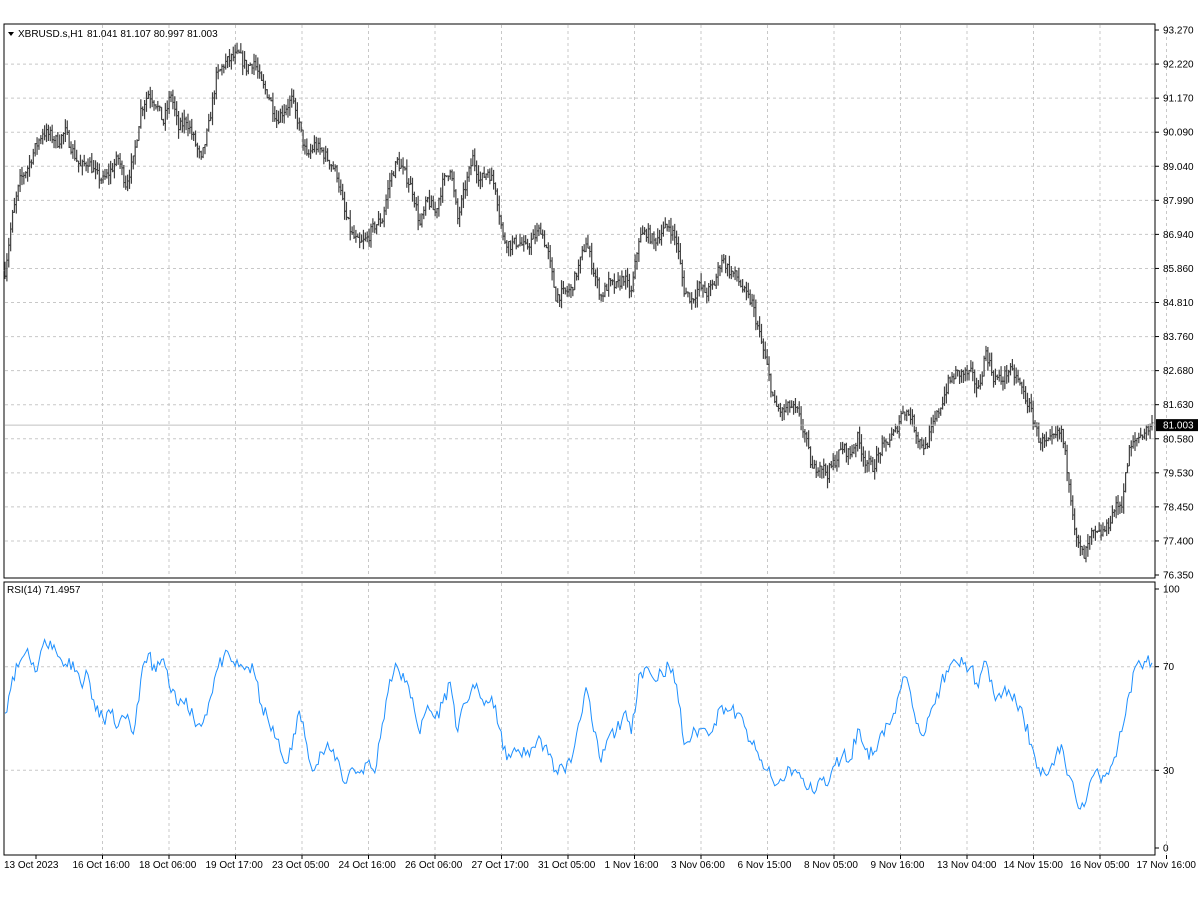 The image size is (1200, 900). I want to click on rsi-tick-label: 30, so click(1169, 771).